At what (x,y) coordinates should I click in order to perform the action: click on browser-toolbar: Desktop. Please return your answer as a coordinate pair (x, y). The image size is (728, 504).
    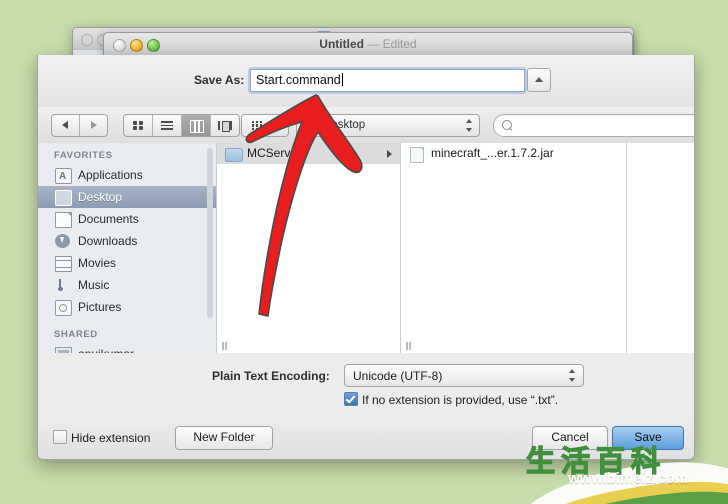
    Looking at the image, I should click on (366, 125).